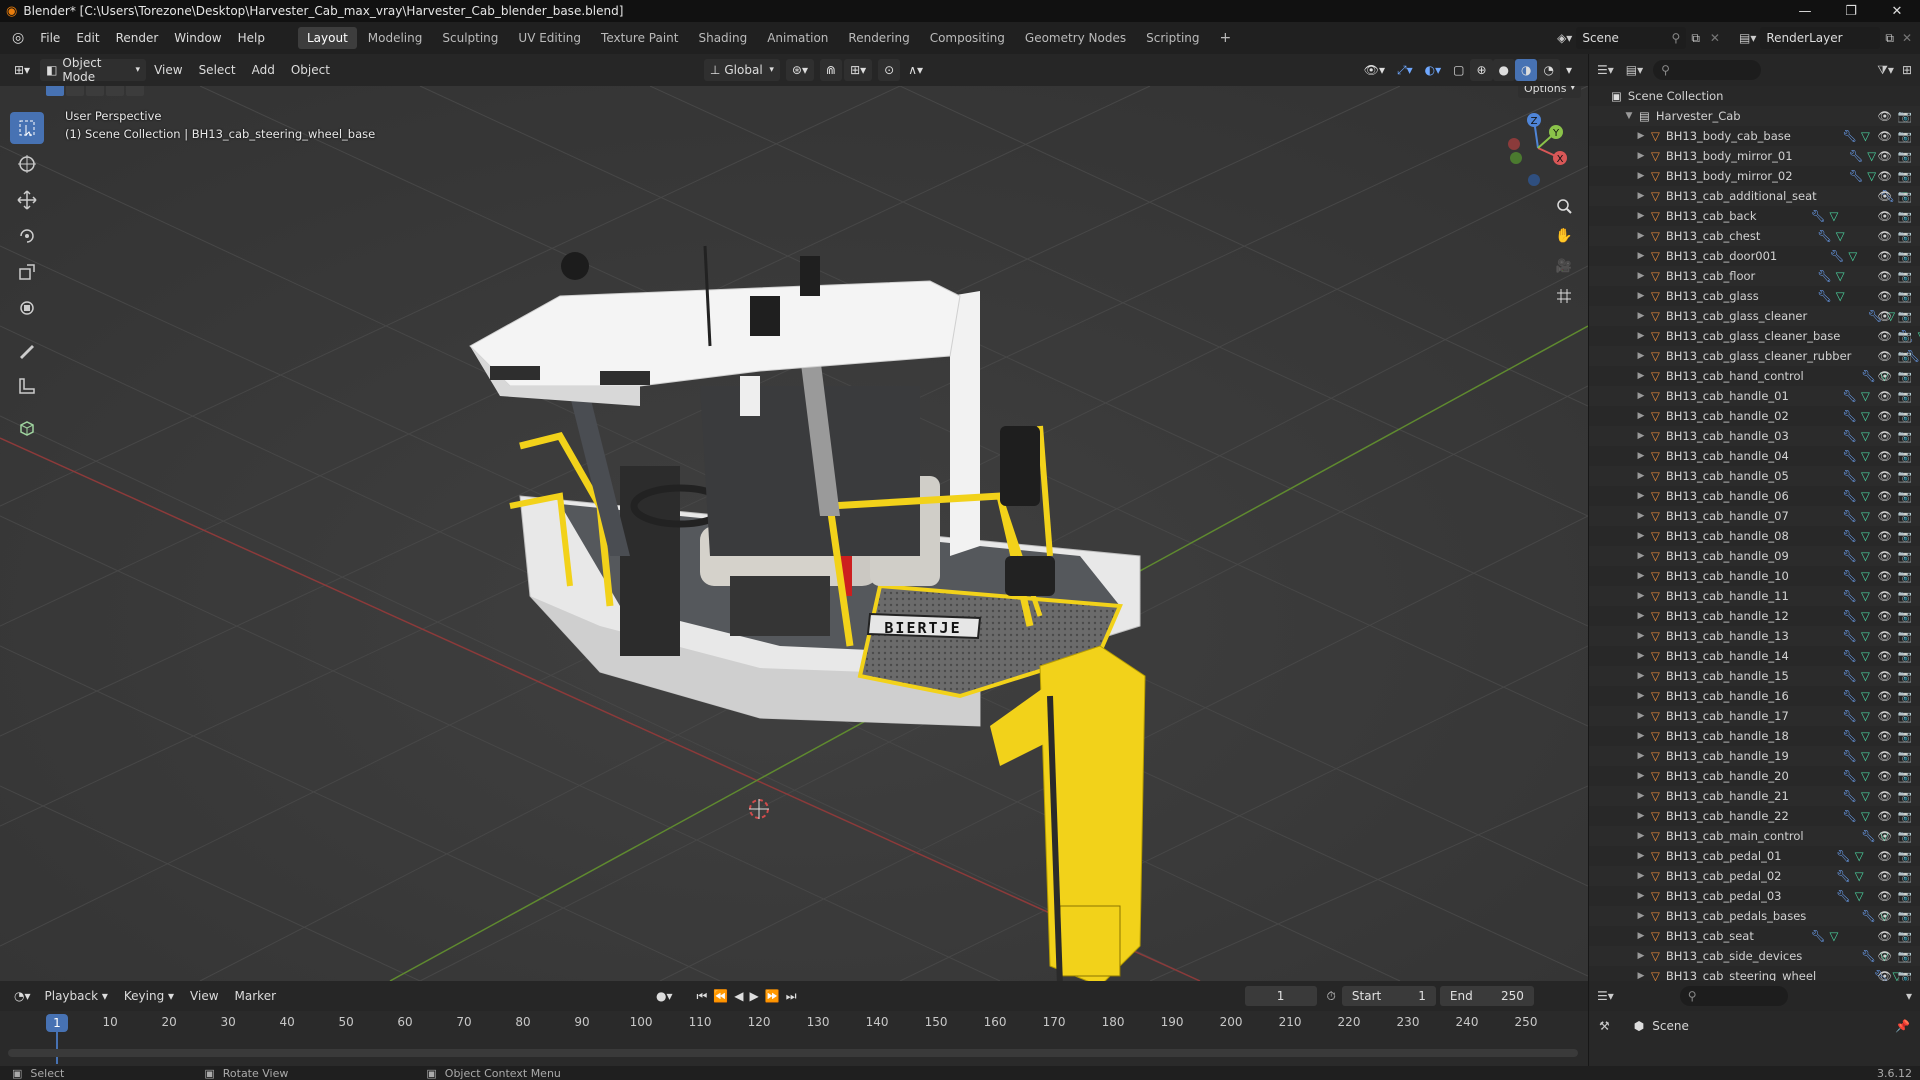  Describe the element at coordinates (1754, 576) in the screenshot. I see `outliner-object-row: ▶ ▽ BH13_cab_handle_10 🔧︎ ▽ 👁 📷` at that location.